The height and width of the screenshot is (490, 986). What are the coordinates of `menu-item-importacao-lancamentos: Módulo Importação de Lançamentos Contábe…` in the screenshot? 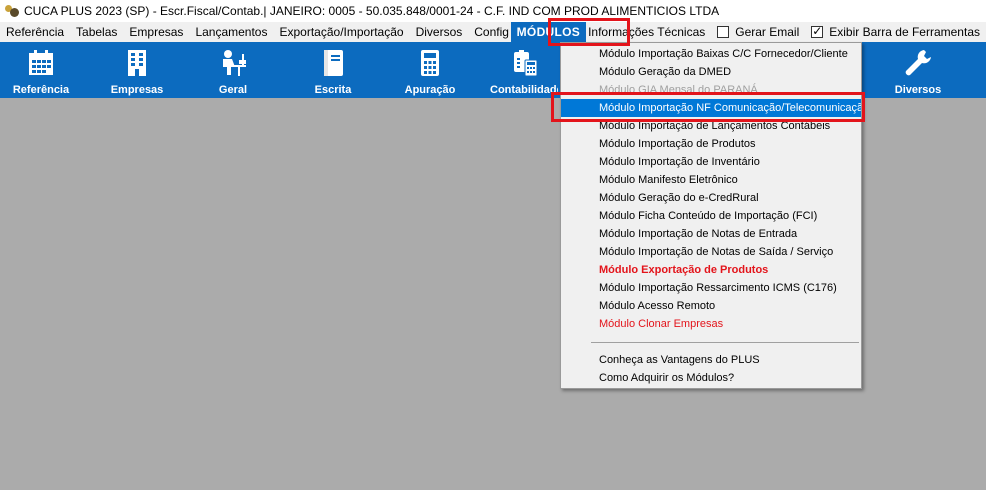 It's located at (711, 126).